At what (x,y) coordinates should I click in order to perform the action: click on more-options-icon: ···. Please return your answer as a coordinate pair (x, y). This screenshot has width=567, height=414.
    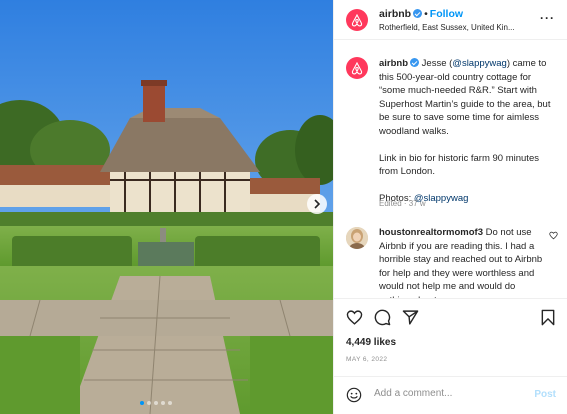
    Looking at the image, I should click on (547, 18).